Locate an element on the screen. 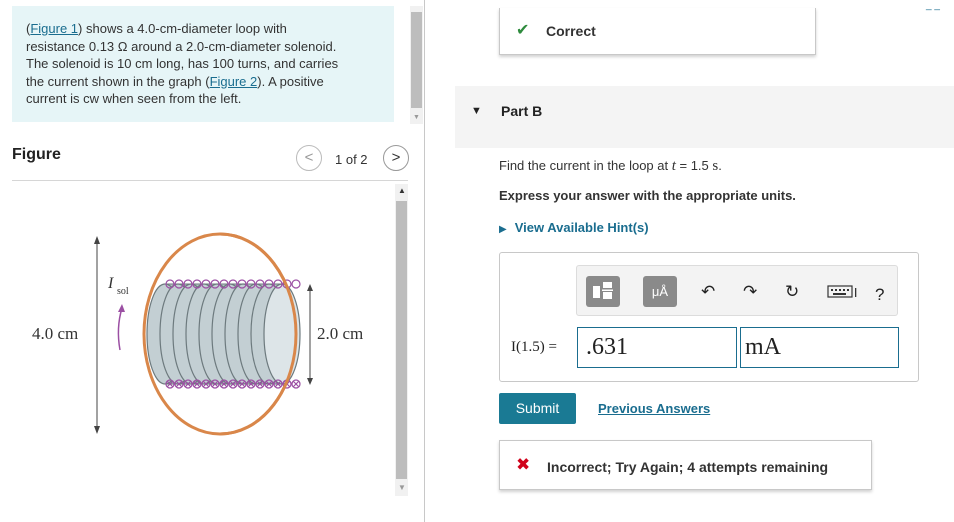 This screenshot has width=954, height=522. figure-page-count: 1 of 2 is located at coordinates (351, 159).